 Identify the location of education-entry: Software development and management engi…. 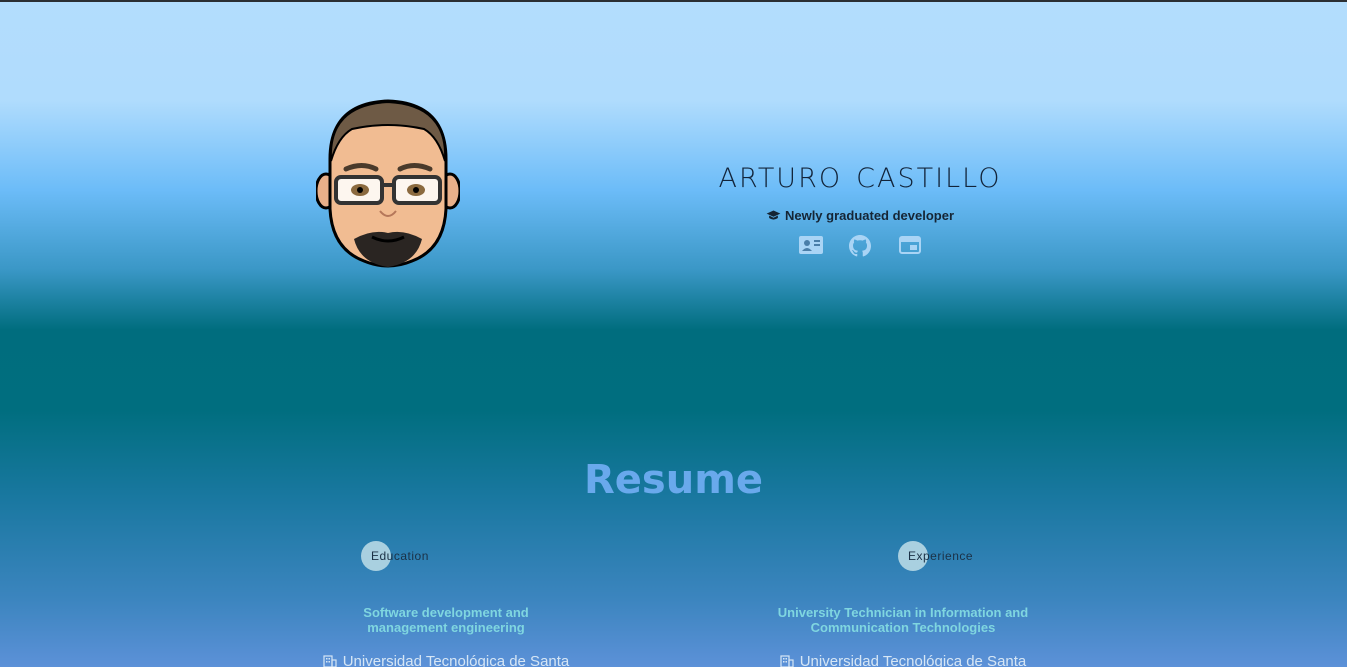
(446, 636).